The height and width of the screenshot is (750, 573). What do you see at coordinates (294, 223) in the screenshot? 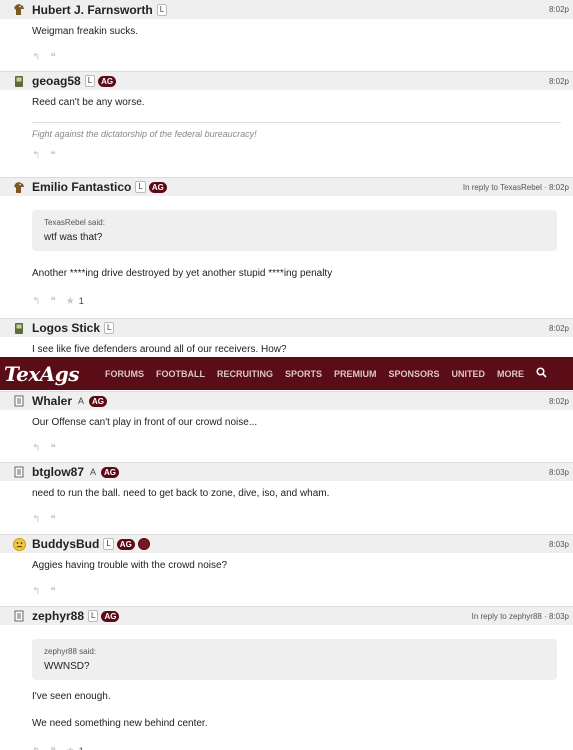
I see `quote-author: TexasRebel said:` at bounding box center [294, 223].